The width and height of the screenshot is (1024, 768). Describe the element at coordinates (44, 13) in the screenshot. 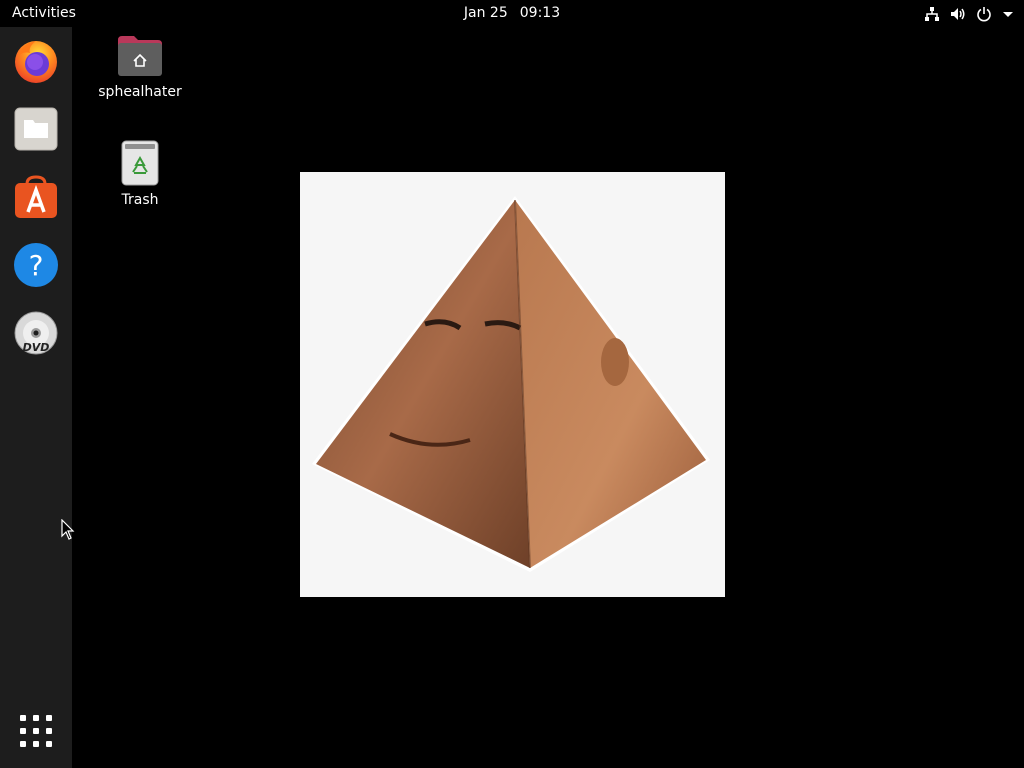

I see `activities-button: Activities` at that location.